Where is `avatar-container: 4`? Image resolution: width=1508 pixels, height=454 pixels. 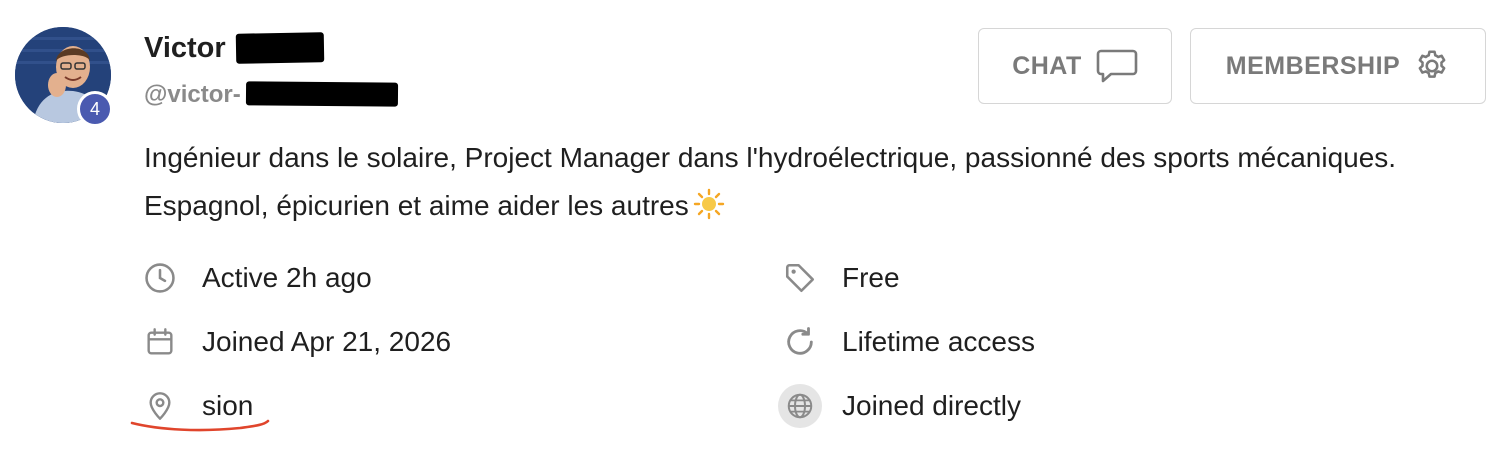
avatar-container: 4 is located at coordinates (65, 77).